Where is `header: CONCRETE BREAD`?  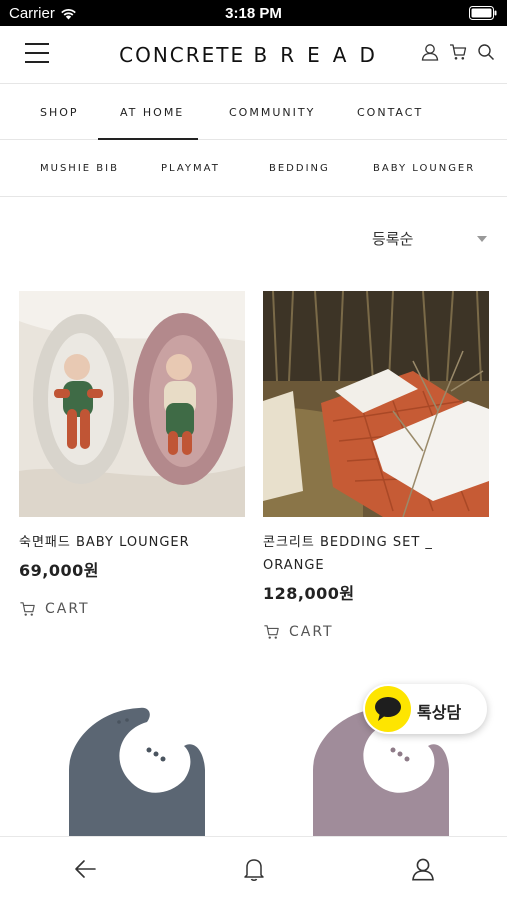 header: CONCRETE BREAD is located at coordinates (253, 55).